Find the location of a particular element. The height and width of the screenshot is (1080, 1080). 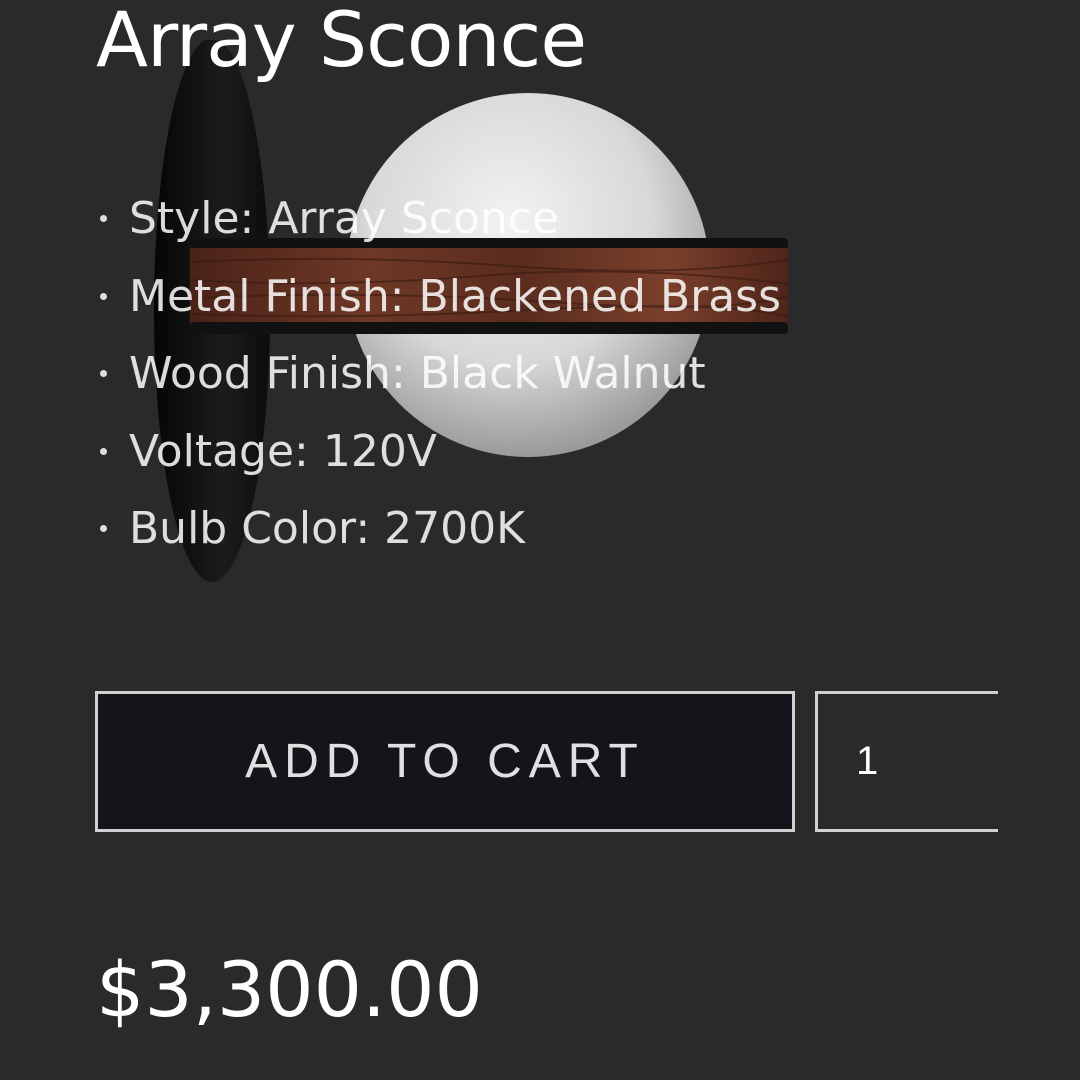

price: $3,300.00 is located at coordinates (289, 989).